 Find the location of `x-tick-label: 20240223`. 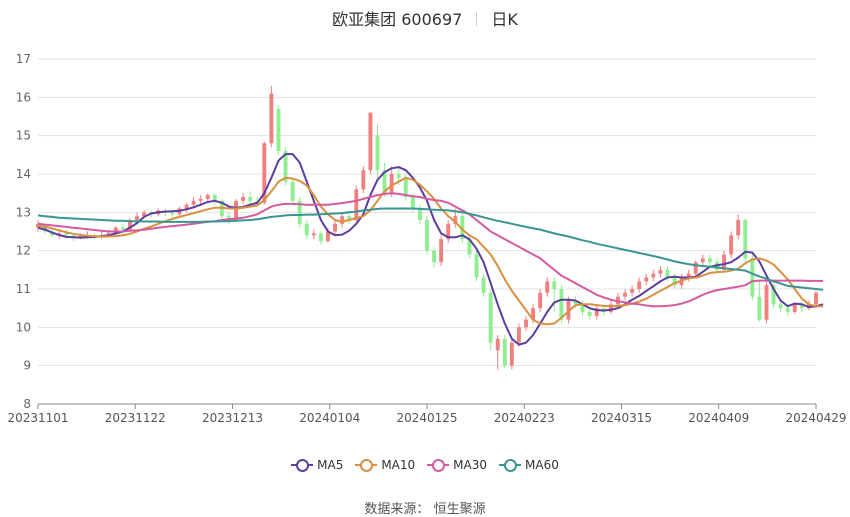

x-tick-label: 20240223 is located at coordinates (524, 418).